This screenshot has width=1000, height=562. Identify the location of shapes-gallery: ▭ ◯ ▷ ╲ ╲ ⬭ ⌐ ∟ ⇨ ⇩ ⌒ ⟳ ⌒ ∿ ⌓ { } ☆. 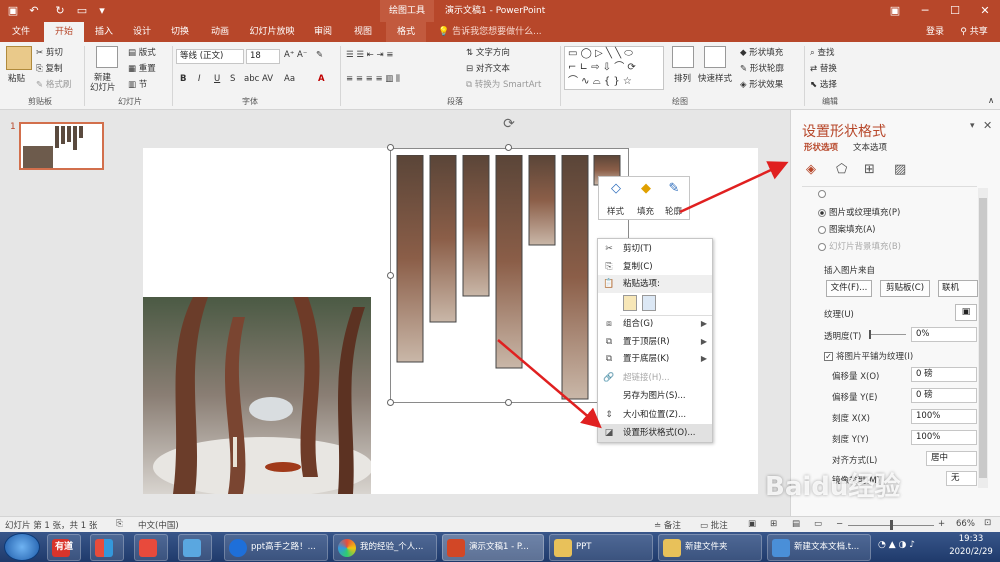
(614, 68).